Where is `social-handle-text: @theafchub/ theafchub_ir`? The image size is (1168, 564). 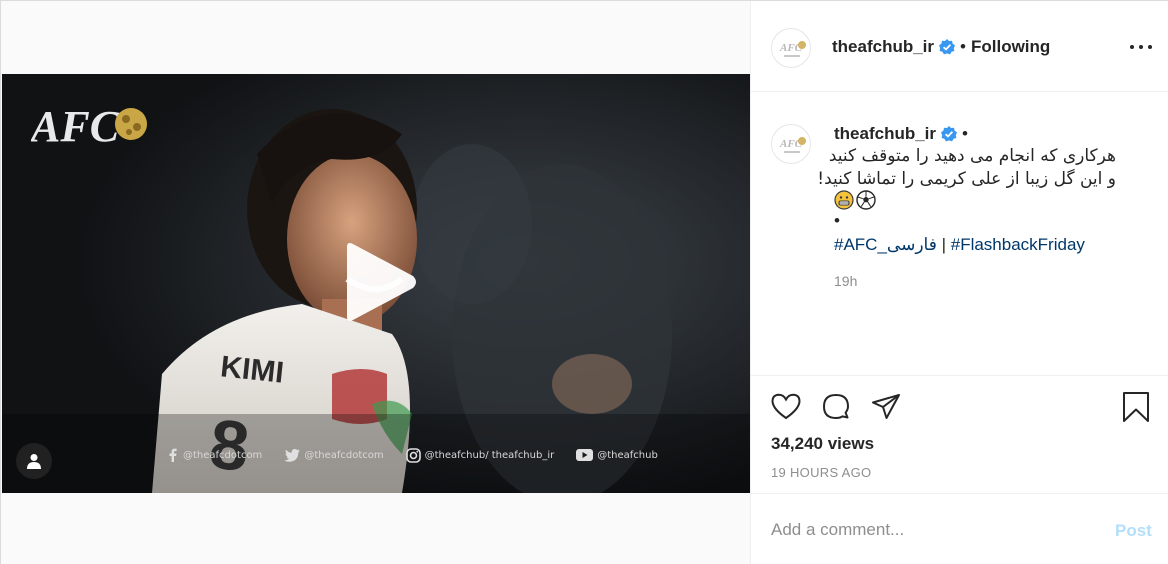 social-handle-text: @theafchub/ theafchub_ir is located at coordinates (489, 455).